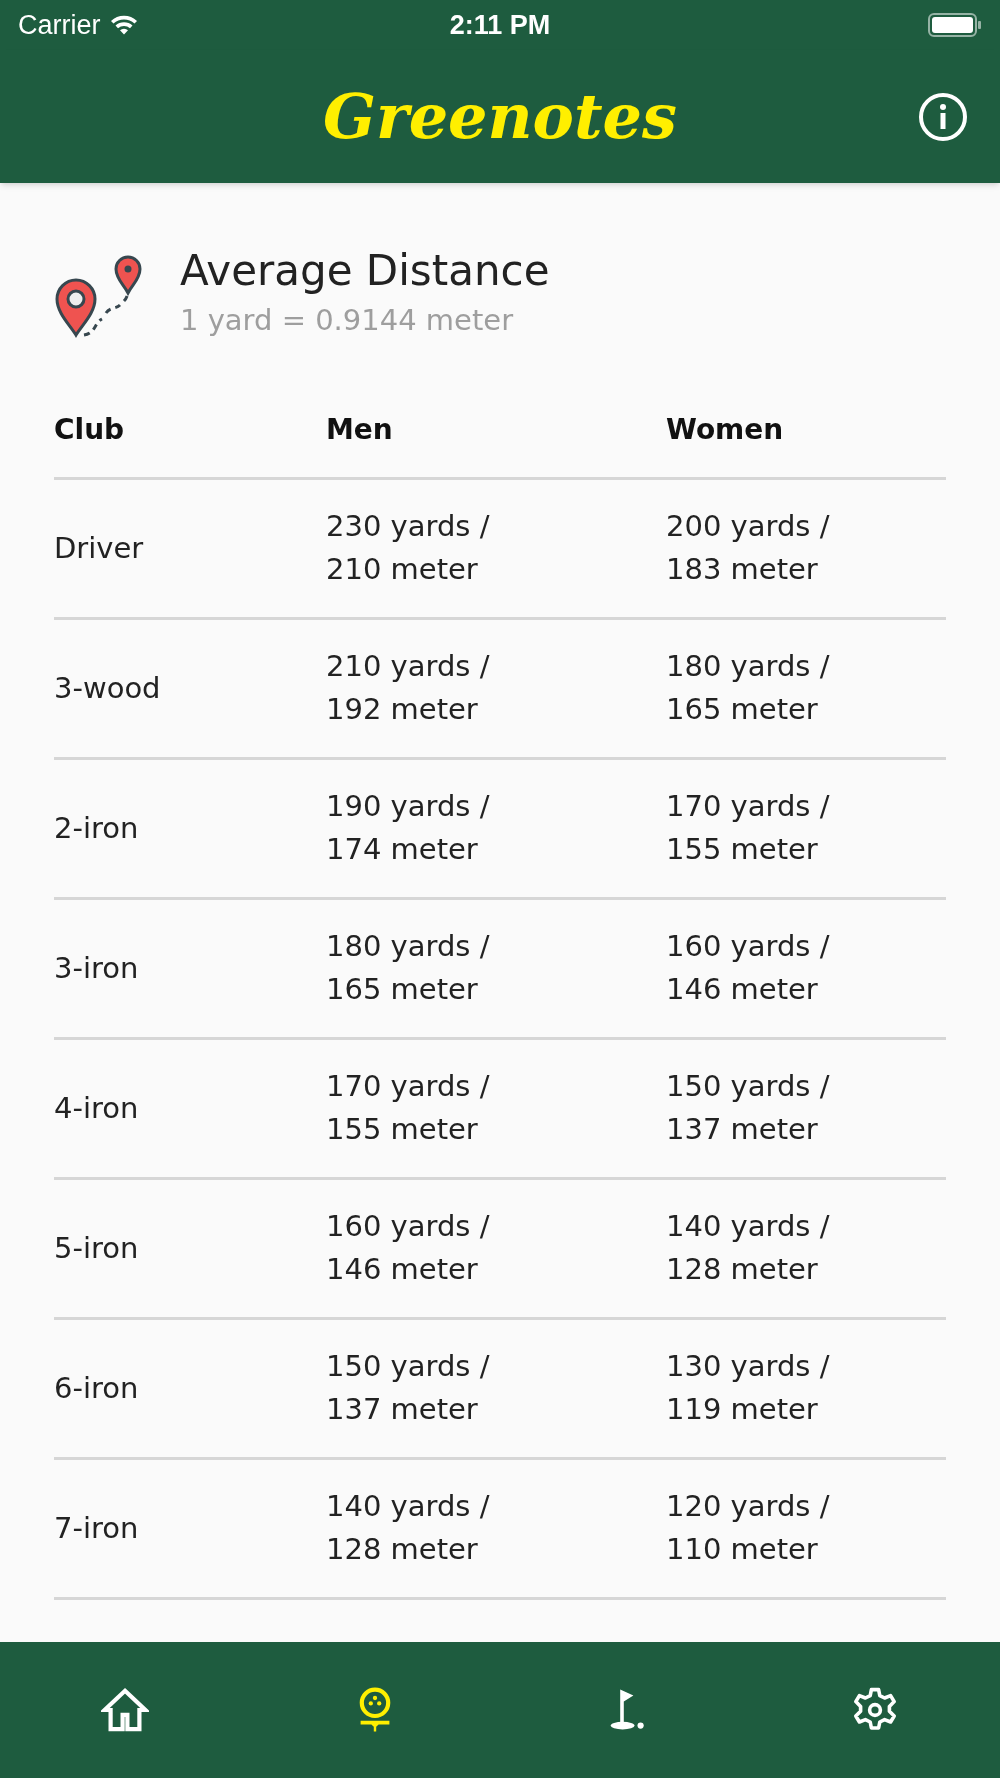 Image resolution: width=1000 pixels, height=1778 pixels. Describe the element at coordinates (943, 116) in the screenshot. I see `info-button` at that location.